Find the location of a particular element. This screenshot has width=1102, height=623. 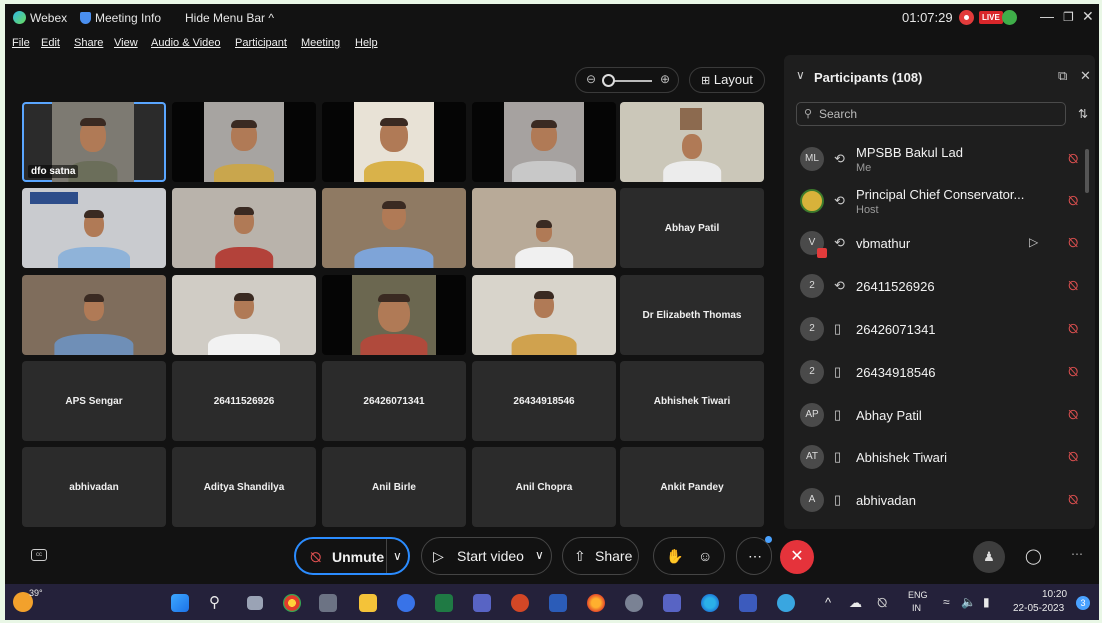

notepad-icon is located at coordinates (748, 603).